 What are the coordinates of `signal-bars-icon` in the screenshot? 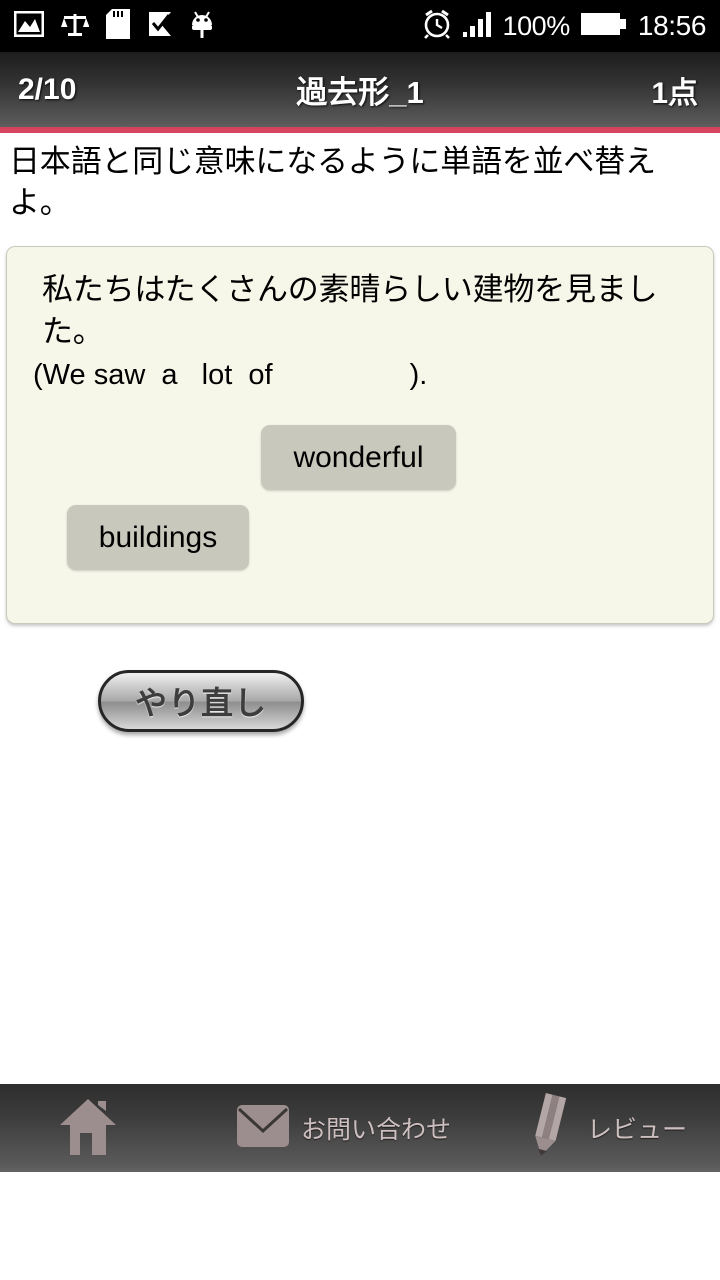 It's located at (477, 26).